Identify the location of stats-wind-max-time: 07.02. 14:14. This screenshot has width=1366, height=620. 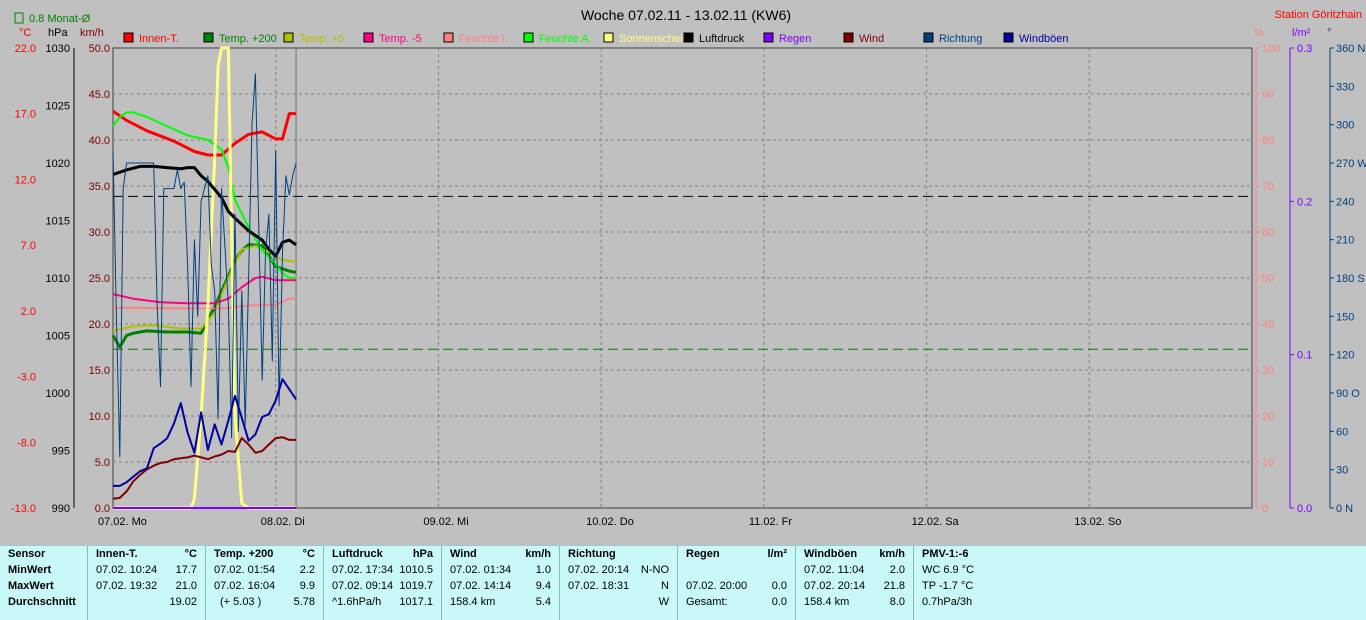
(481, 586).